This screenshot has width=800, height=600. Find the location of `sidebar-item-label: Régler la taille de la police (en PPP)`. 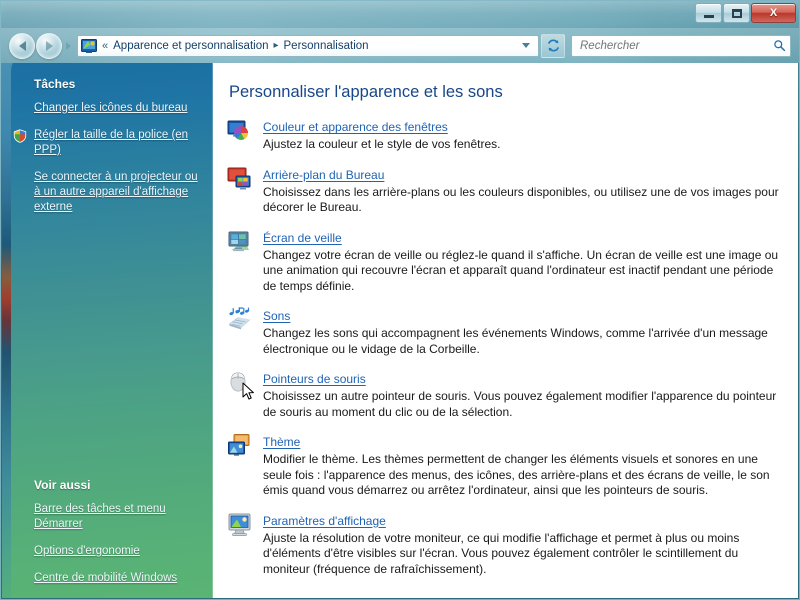

sidebar-item-label: Régler la taille de la police (en PPP) is located at coordinates (111, 142).